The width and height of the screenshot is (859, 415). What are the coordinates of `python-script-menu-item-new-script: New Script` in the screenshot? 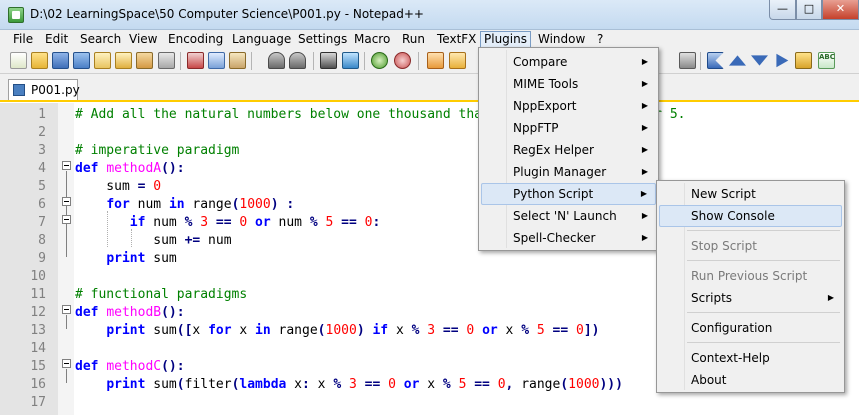 It's located at (750, 194).